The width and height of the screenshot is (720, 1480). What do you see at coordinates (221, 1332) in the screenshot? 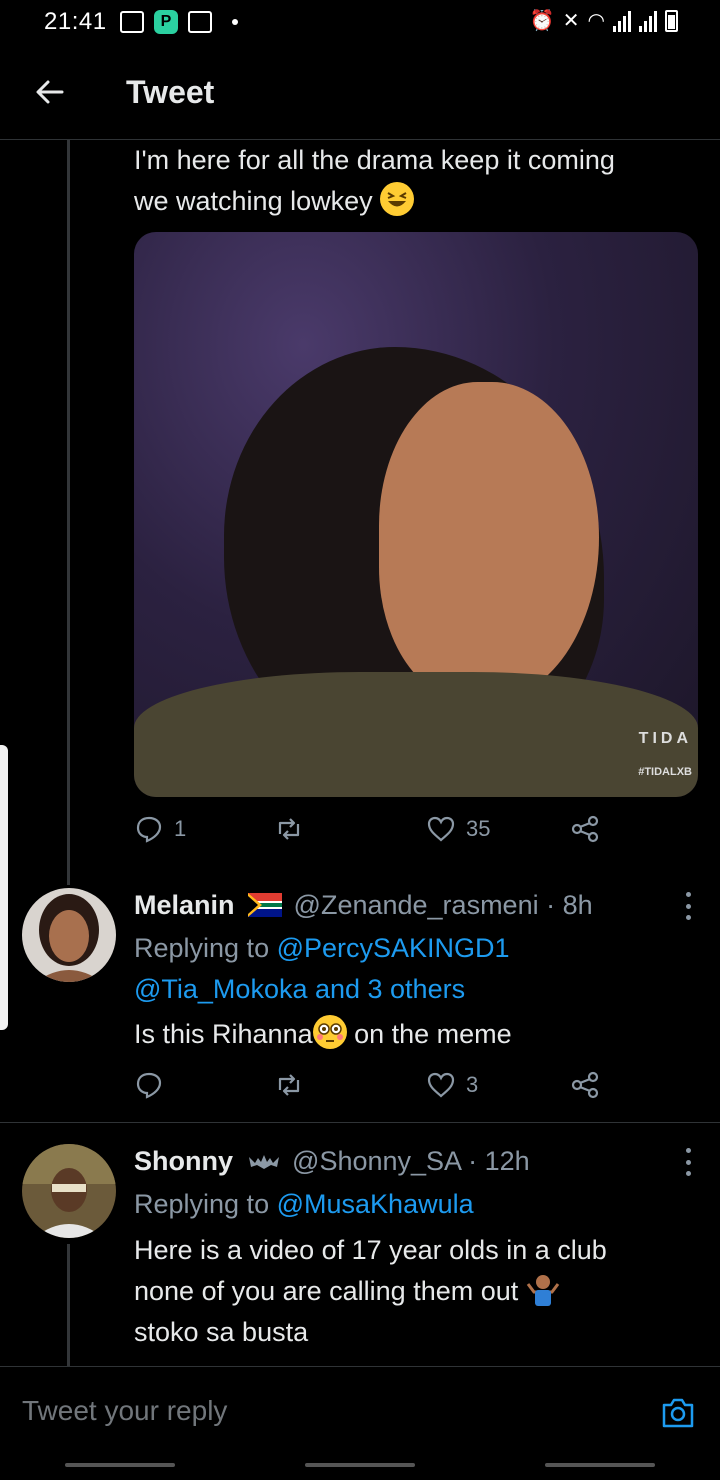
I see `tweet-text-line: stoko sa busta` at bounding box center [221, 1332].